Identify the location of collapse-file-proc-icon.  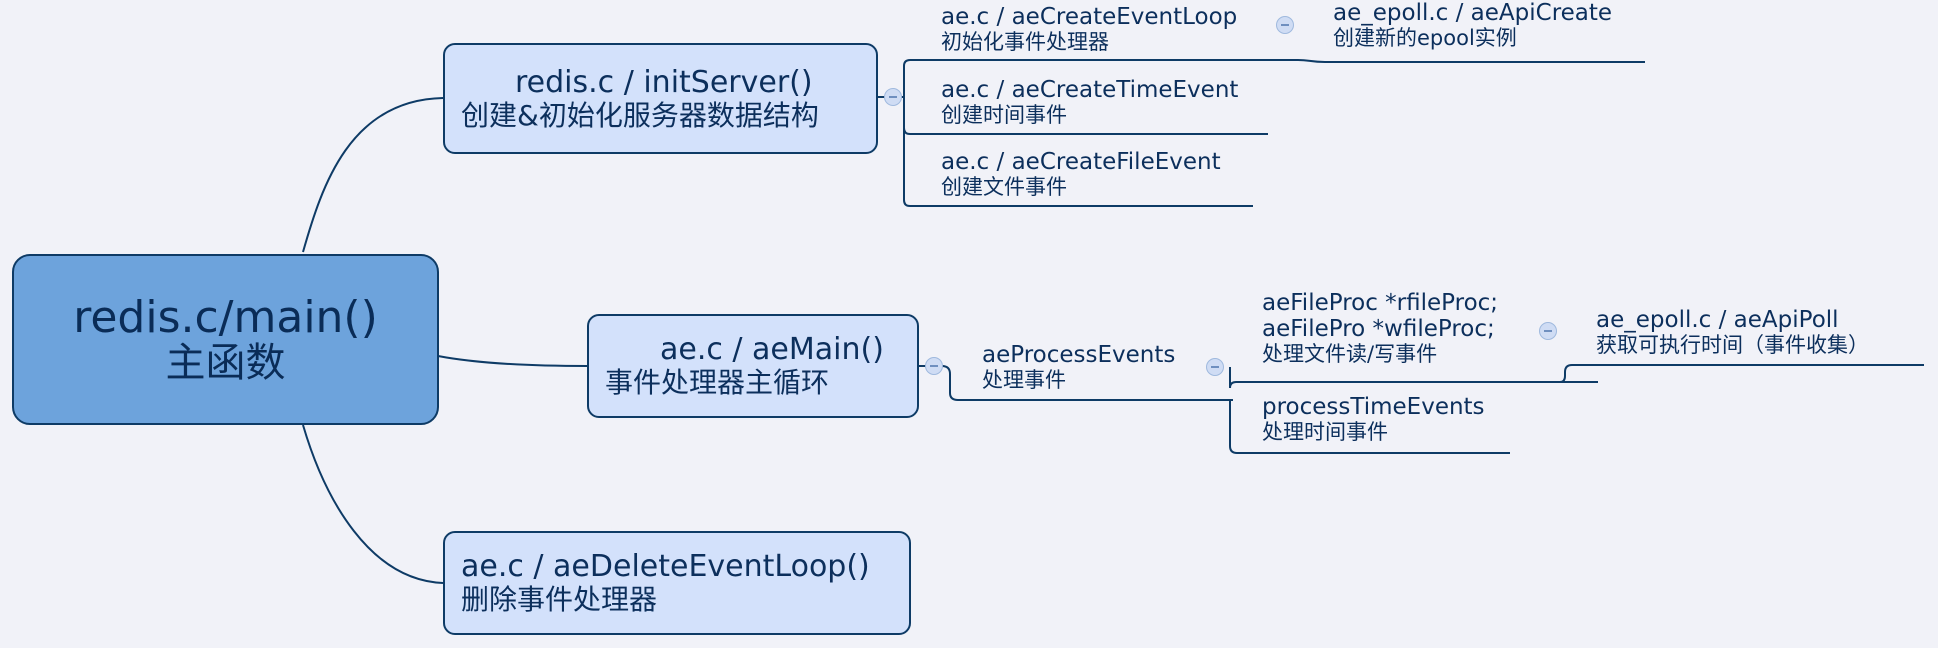
(1548, 331).